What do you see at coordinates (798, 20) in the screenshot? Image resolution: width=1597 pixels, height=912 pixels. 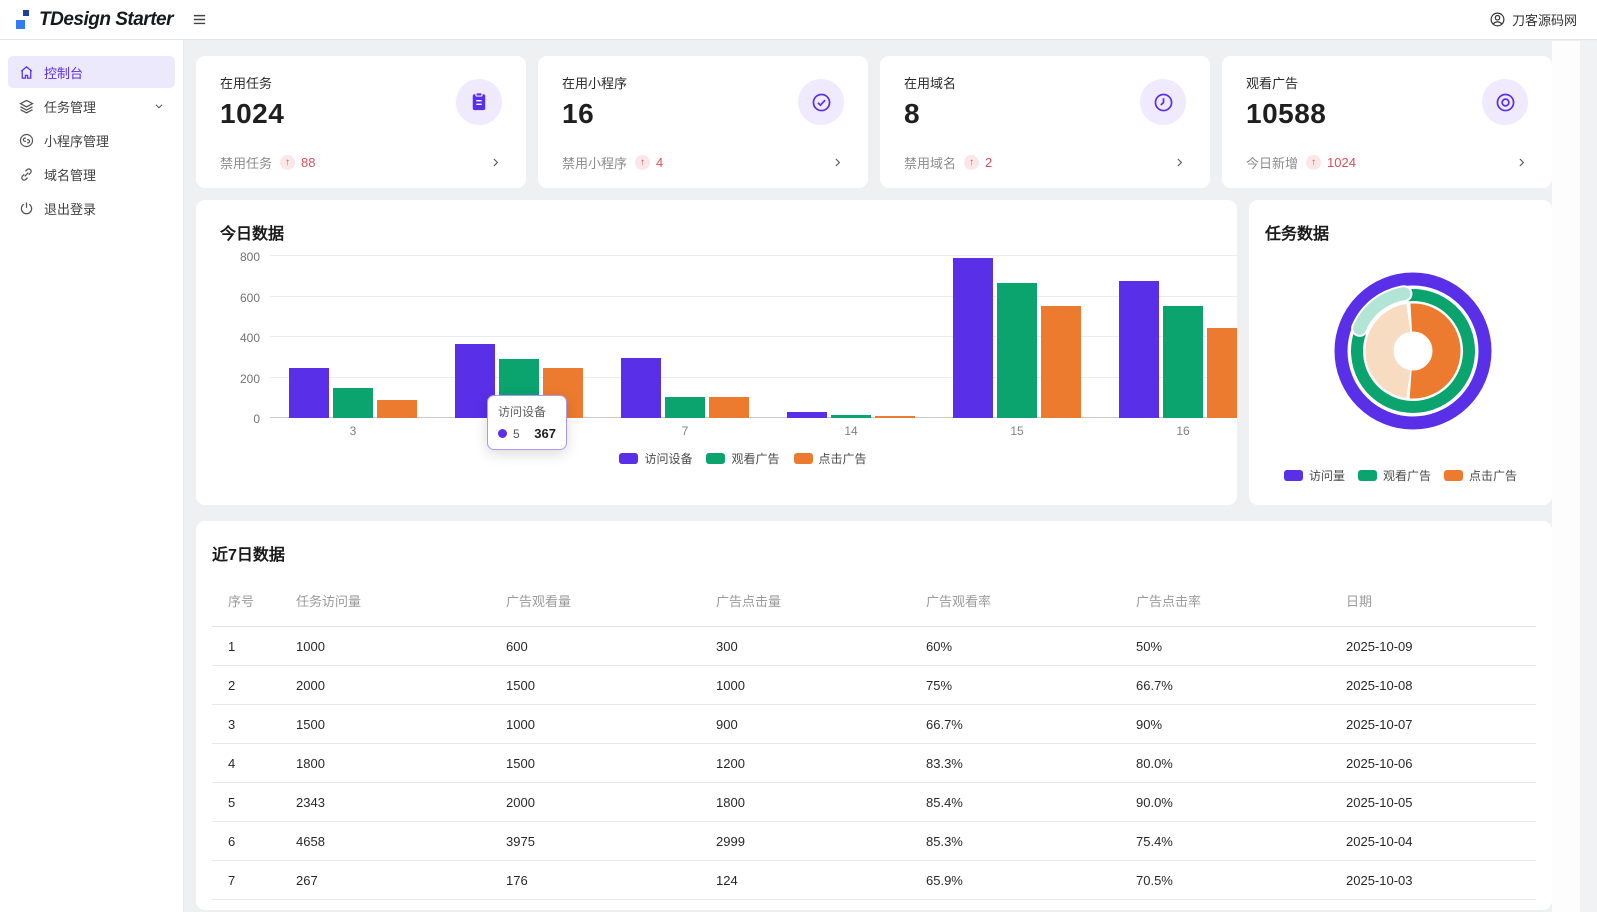 I see `app-header: TDesign Starter 刀客源码网` at bounding box center [798, 20].